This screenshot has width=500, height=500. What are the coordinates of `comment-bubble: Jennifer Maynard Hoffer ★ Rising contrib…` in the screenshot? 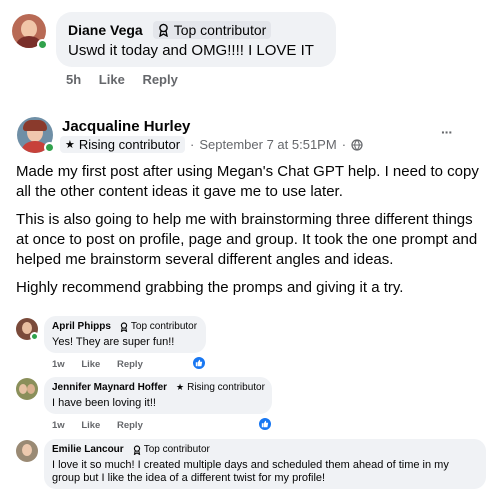 It's located at (158, 395).